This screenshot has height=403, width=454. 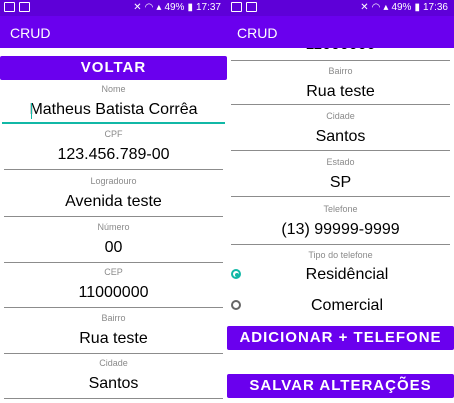 I want to click on status-bar: ✕ ◠ ▴ 49% ▮ 17:37, so click(x=113, y=8).